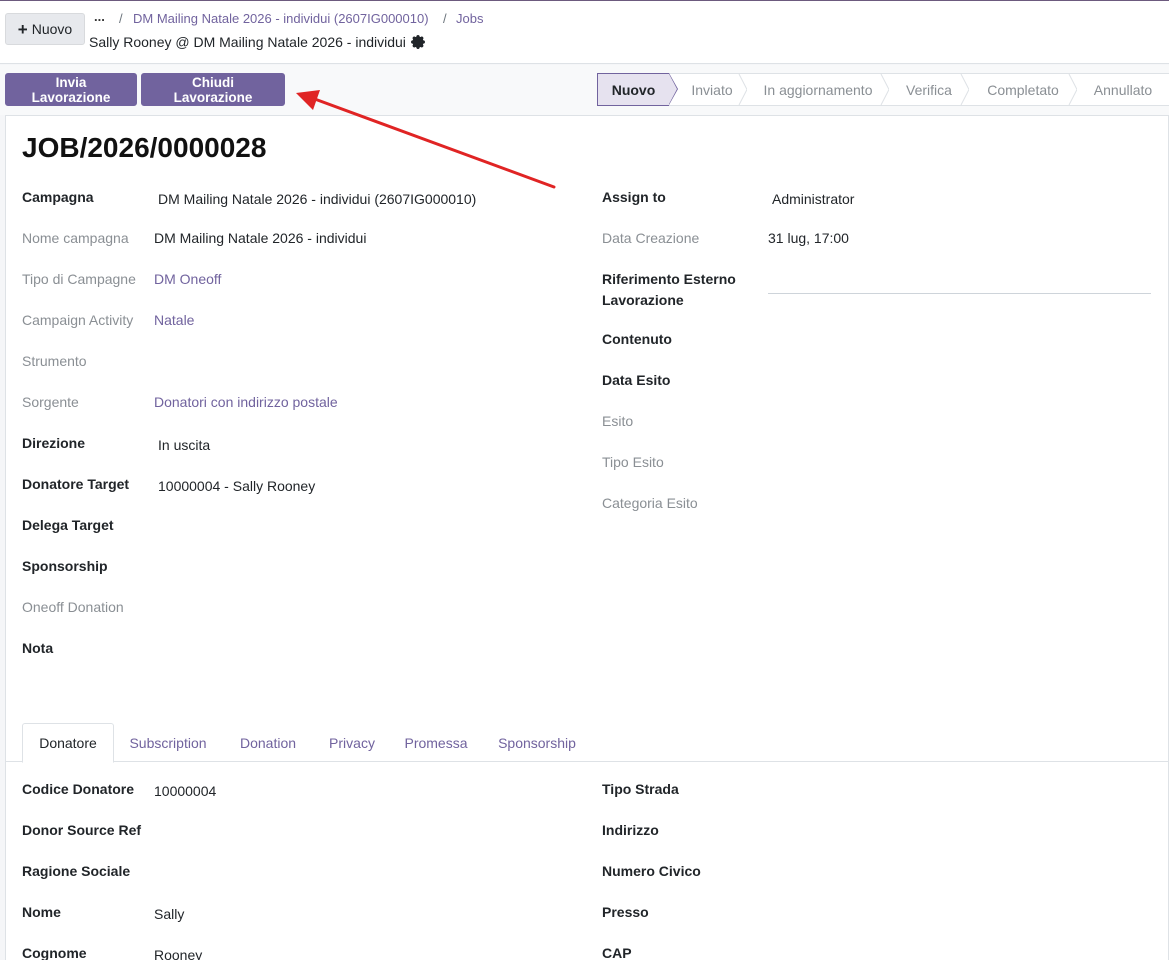 The height and width of the screenshot is (960, 1169). Describe the element at coordinates (537, 742) in the screenshot. I see `tab-sponsorship: Sponsorship` at that location.